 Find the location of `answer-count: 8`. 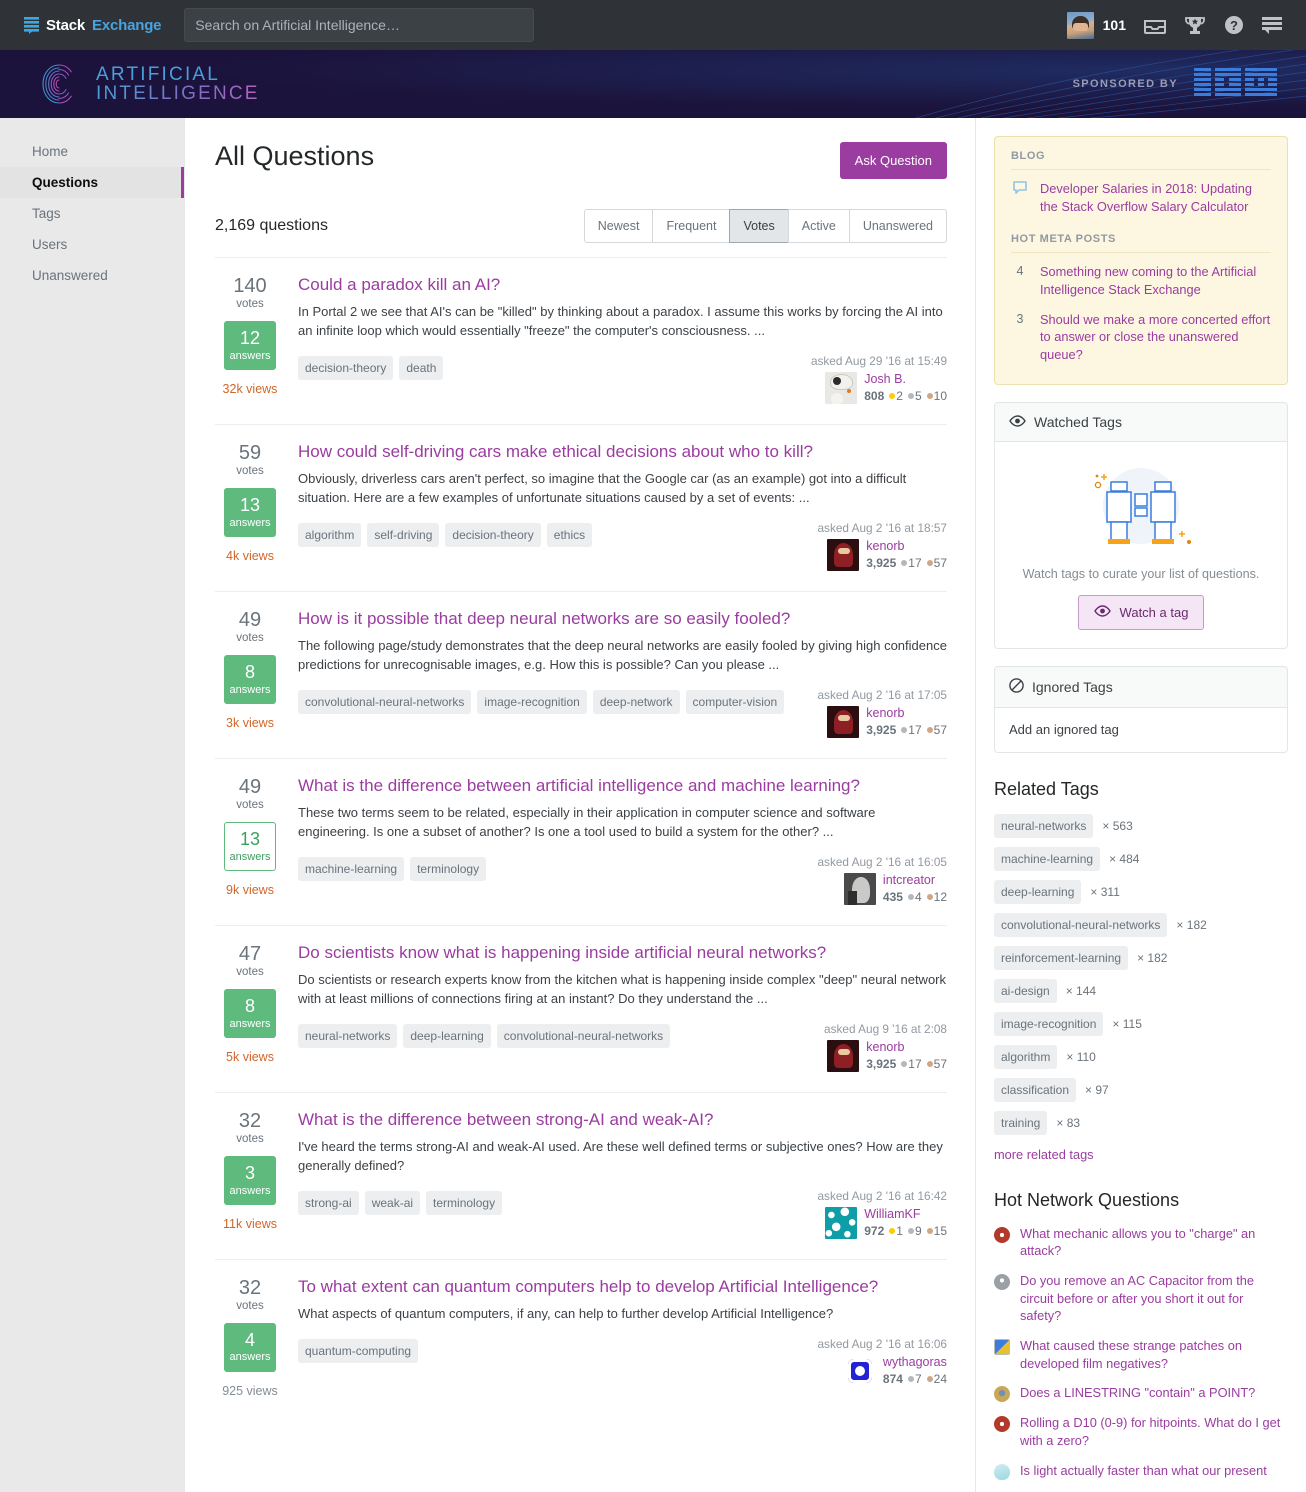

answer-count: 8 is located at coordinates (249, 671).